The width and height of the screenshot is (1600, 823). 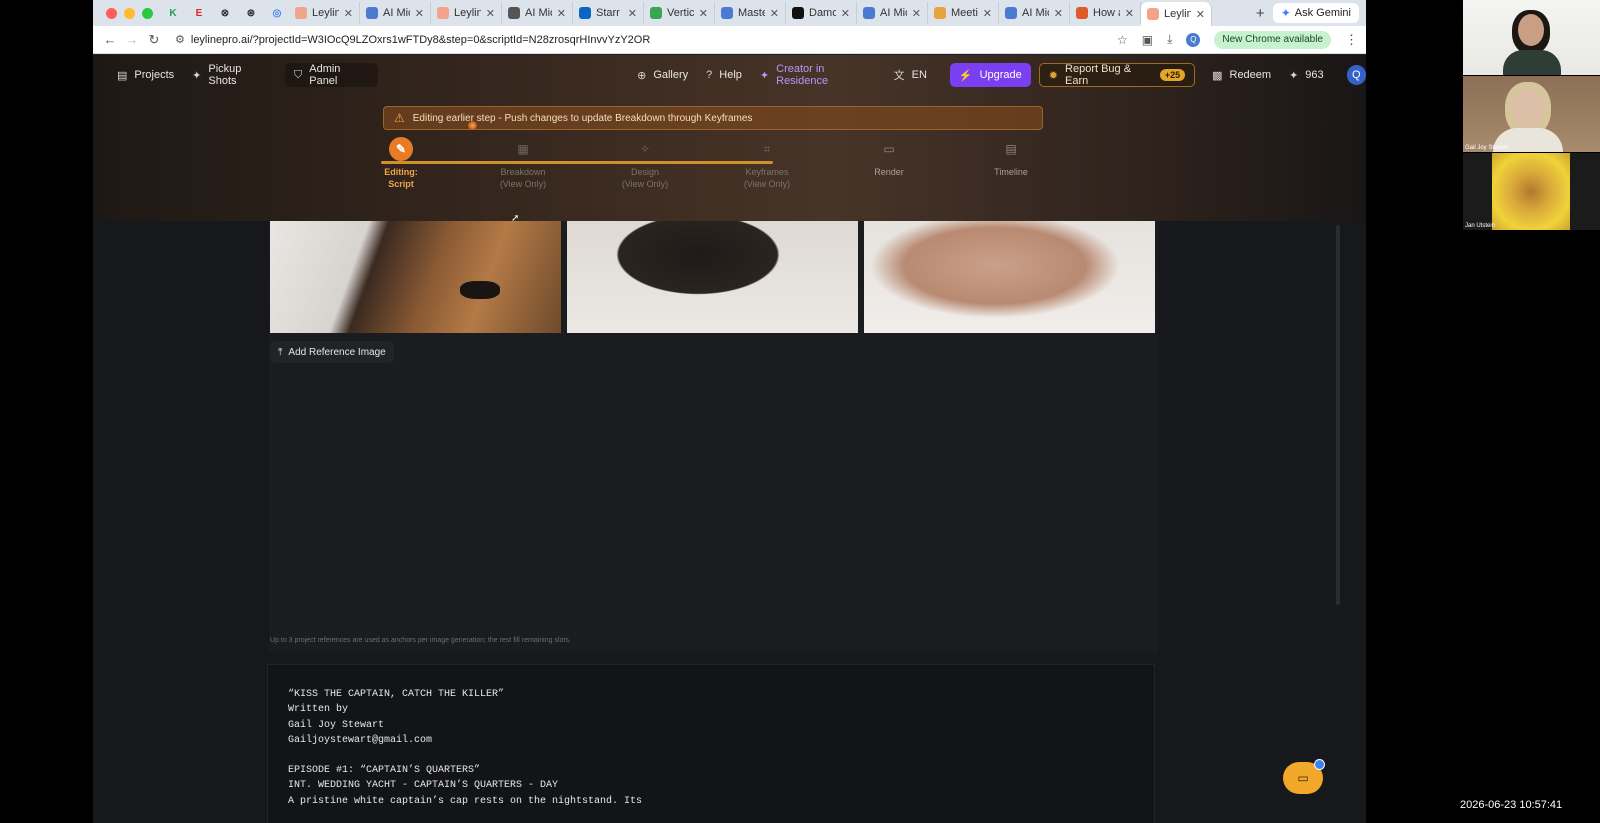 What do you see at coordinates (1351, 40) in the screenshot?
I see `menu-kebab-icon: ⋮` at bounding box center [1351, 40].